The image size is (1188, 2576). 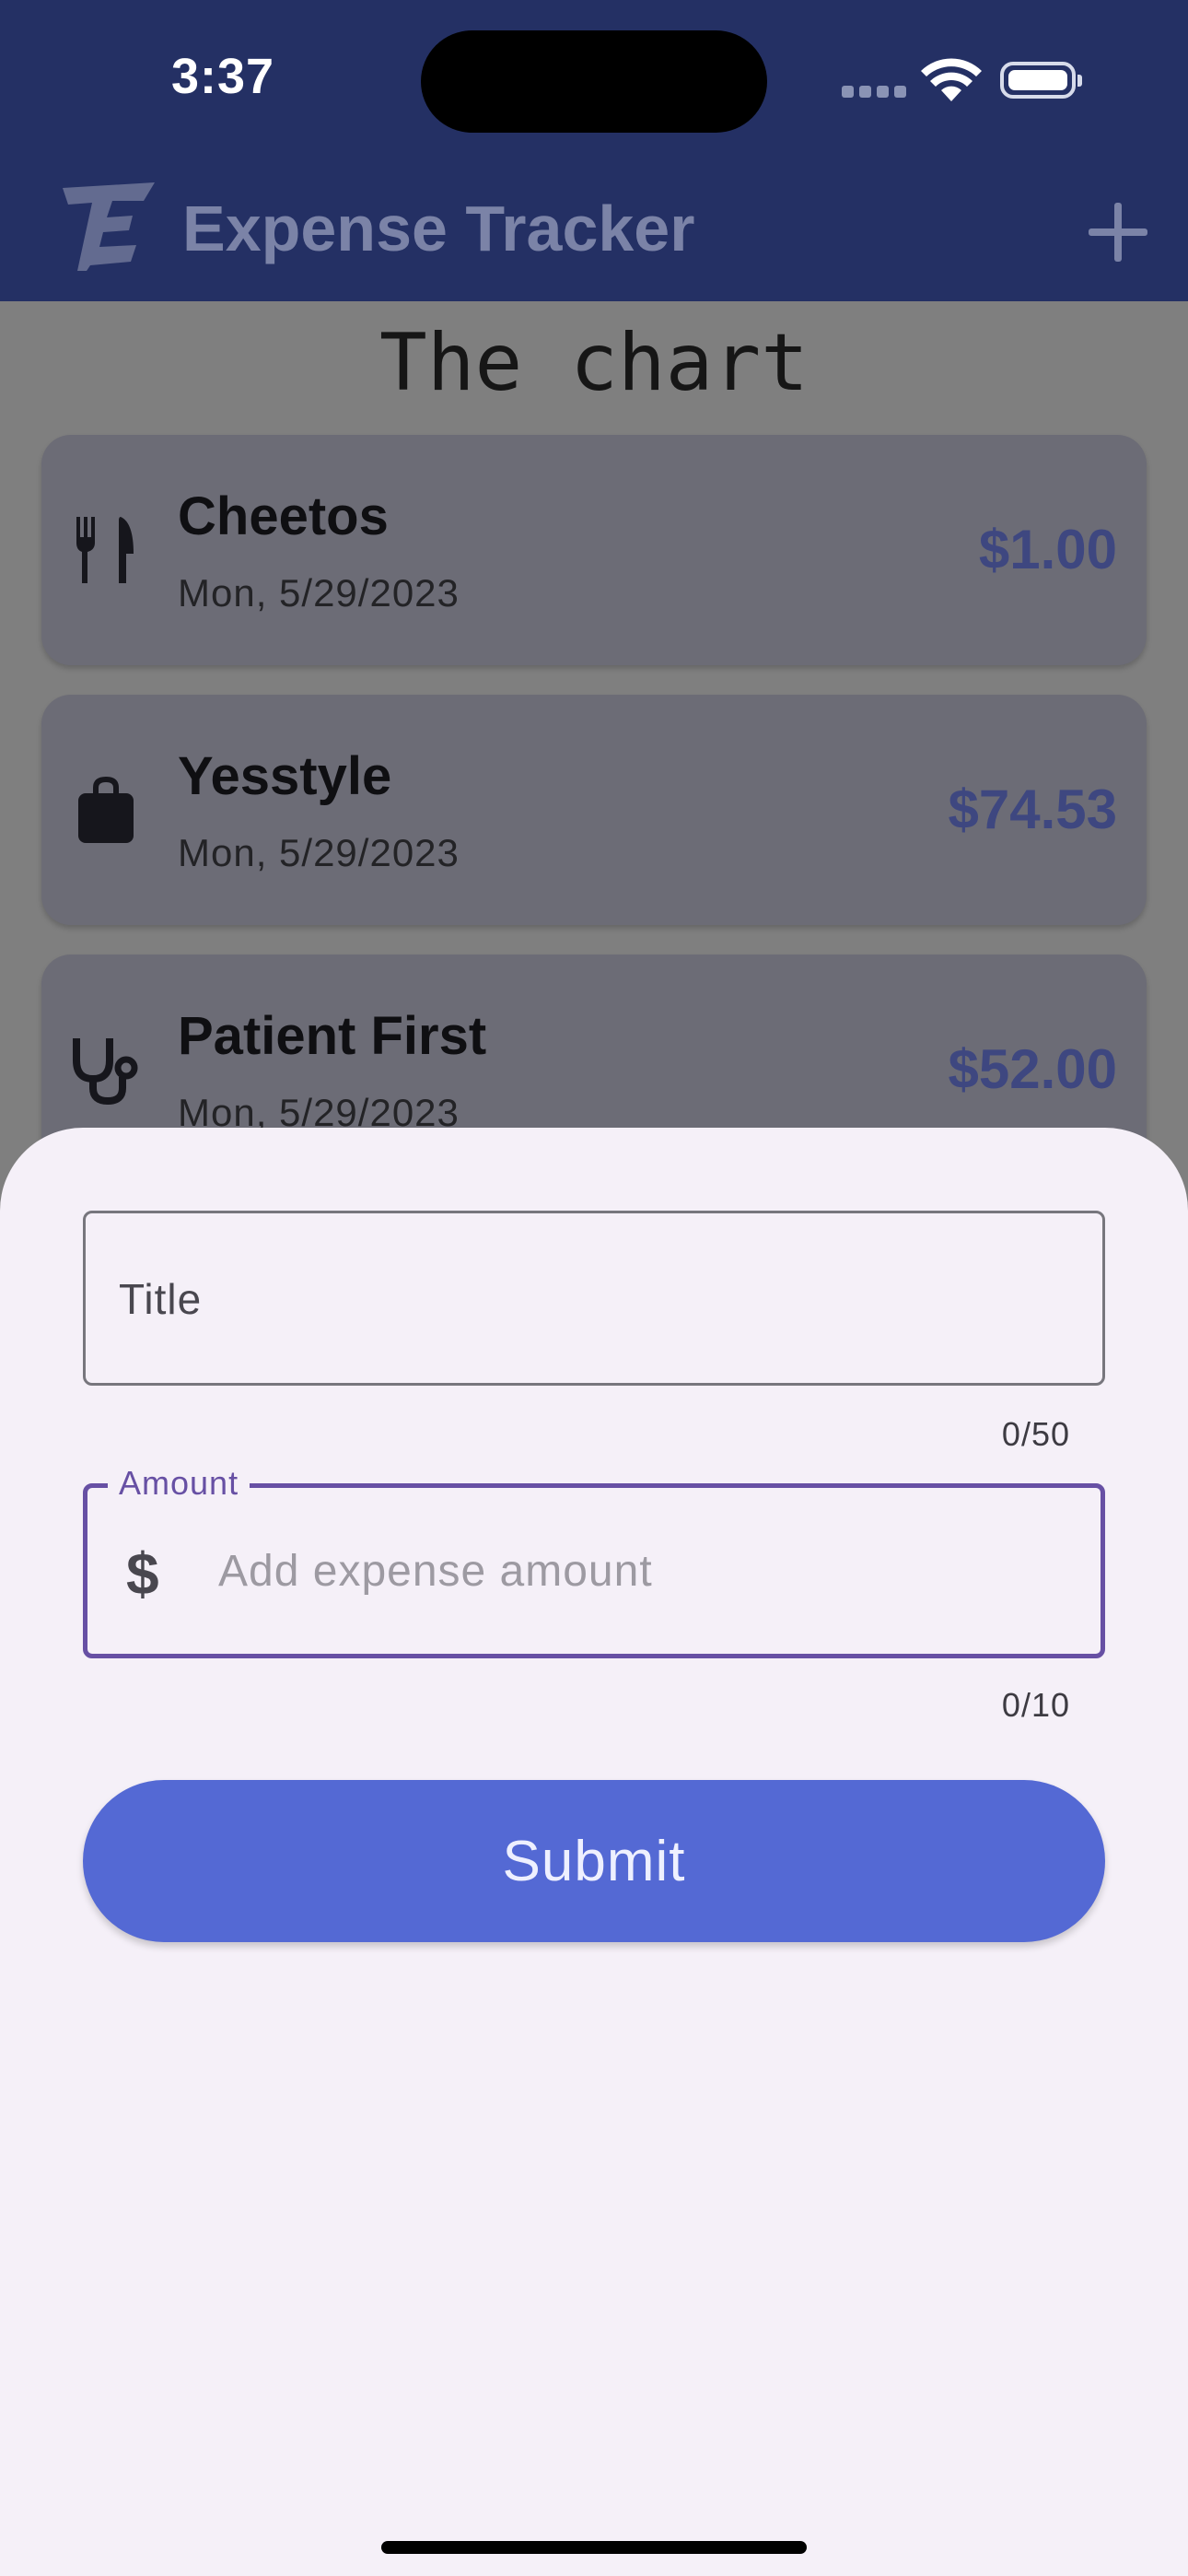 What do you see at coordinates (438, 228) in the screenshot?
I see `app-title: Expense Tracker` at bounding box center [438, 228].